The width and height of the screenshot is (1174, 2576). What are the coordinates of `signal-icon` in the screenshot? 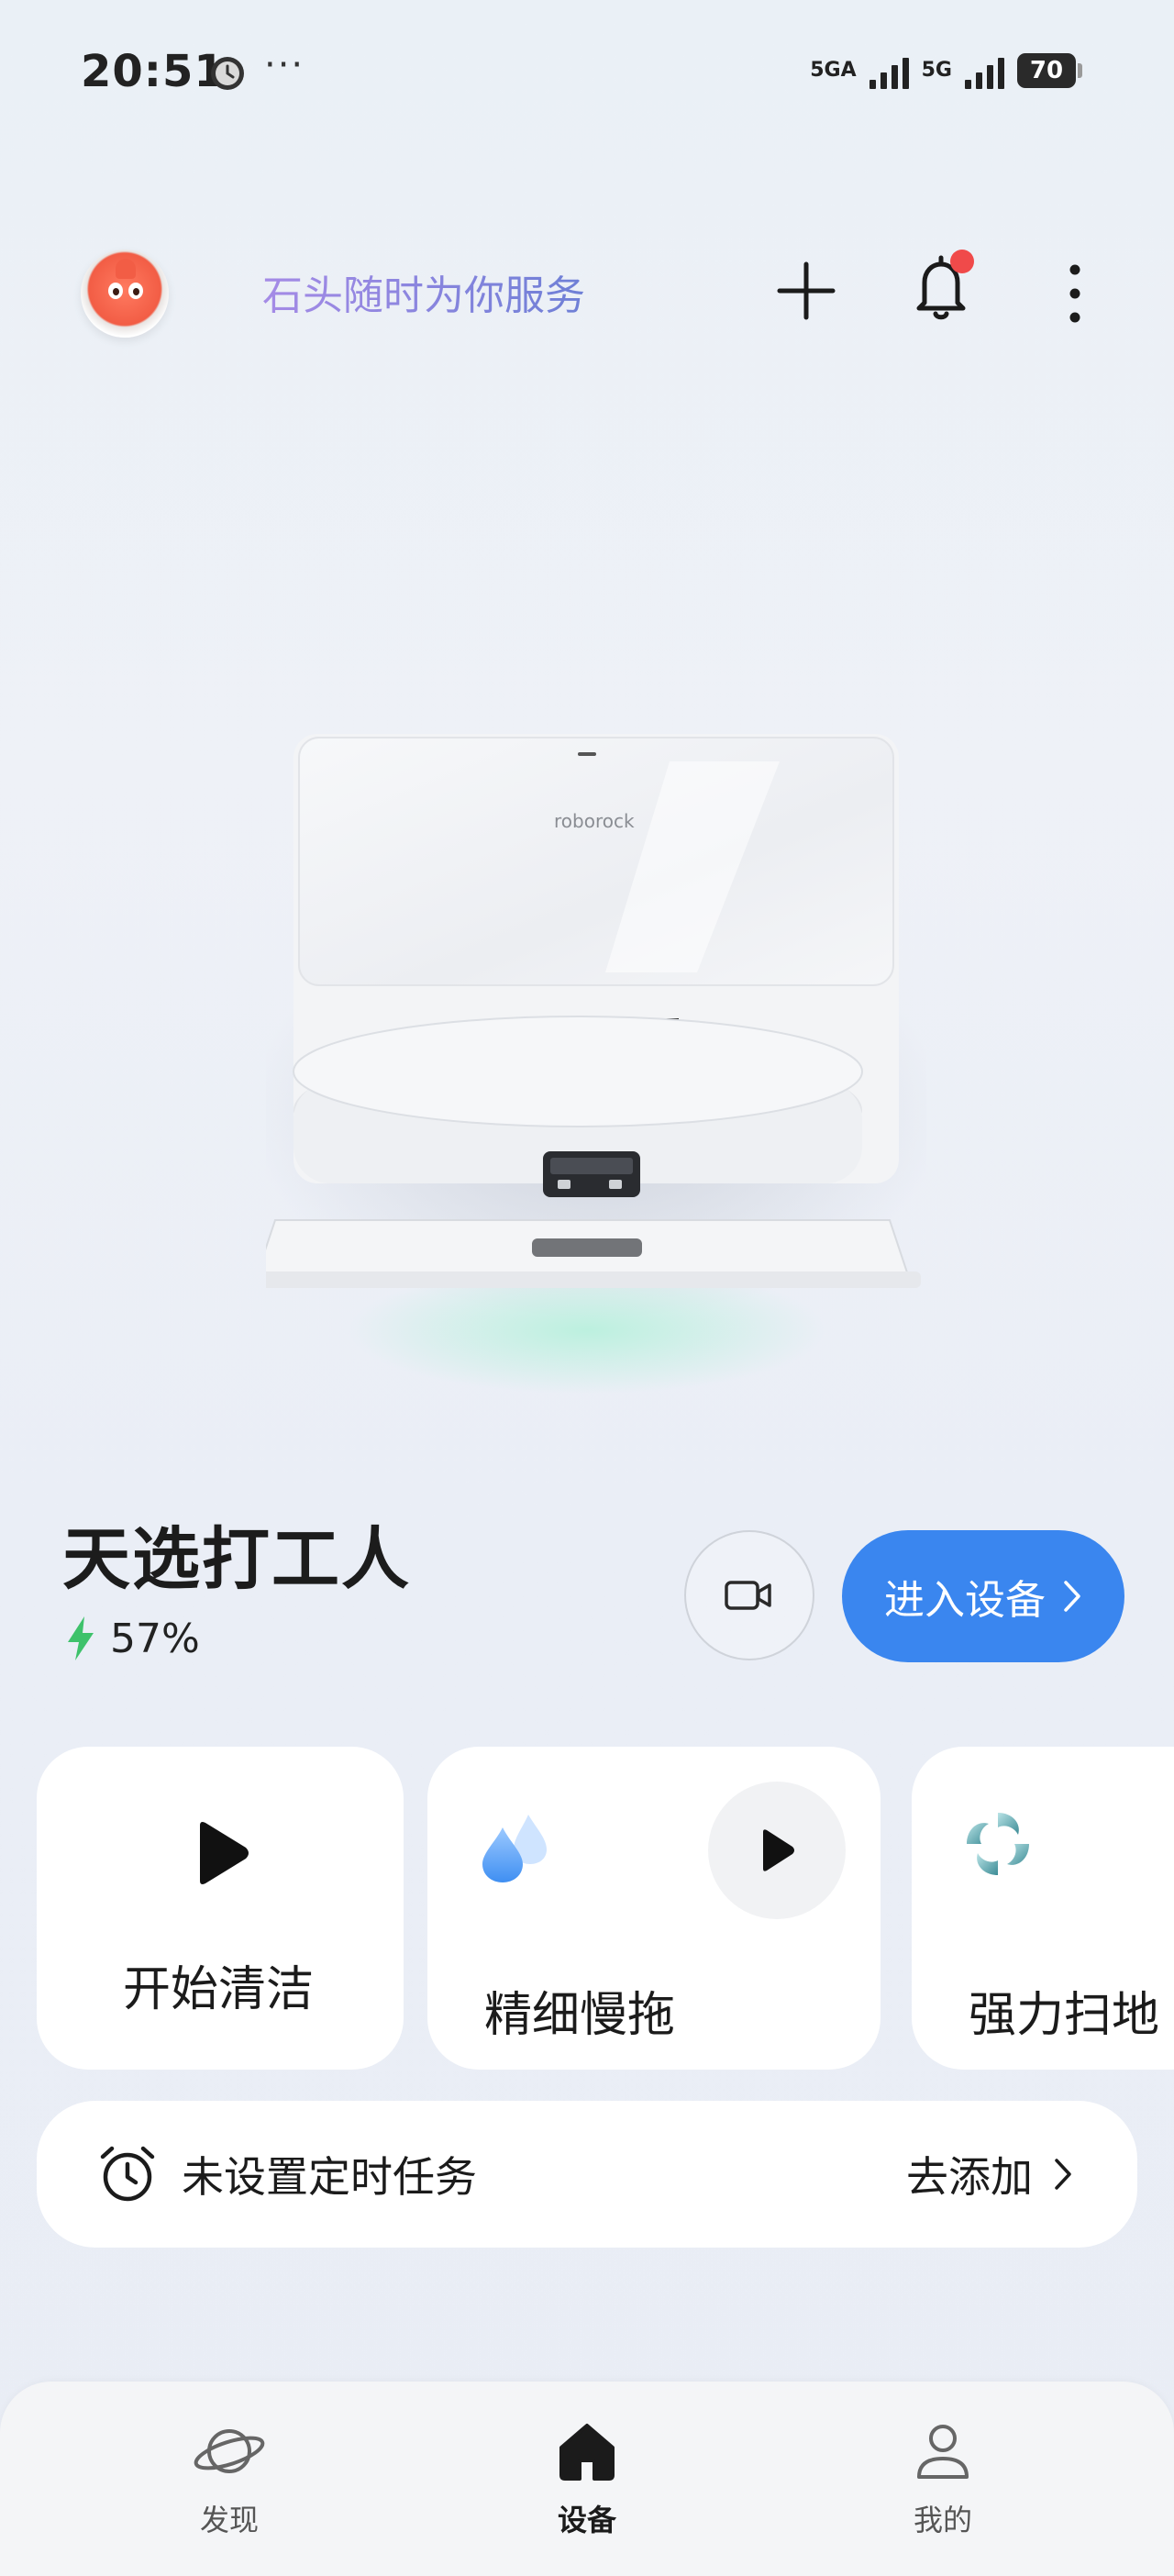 It's located at (889, 70).